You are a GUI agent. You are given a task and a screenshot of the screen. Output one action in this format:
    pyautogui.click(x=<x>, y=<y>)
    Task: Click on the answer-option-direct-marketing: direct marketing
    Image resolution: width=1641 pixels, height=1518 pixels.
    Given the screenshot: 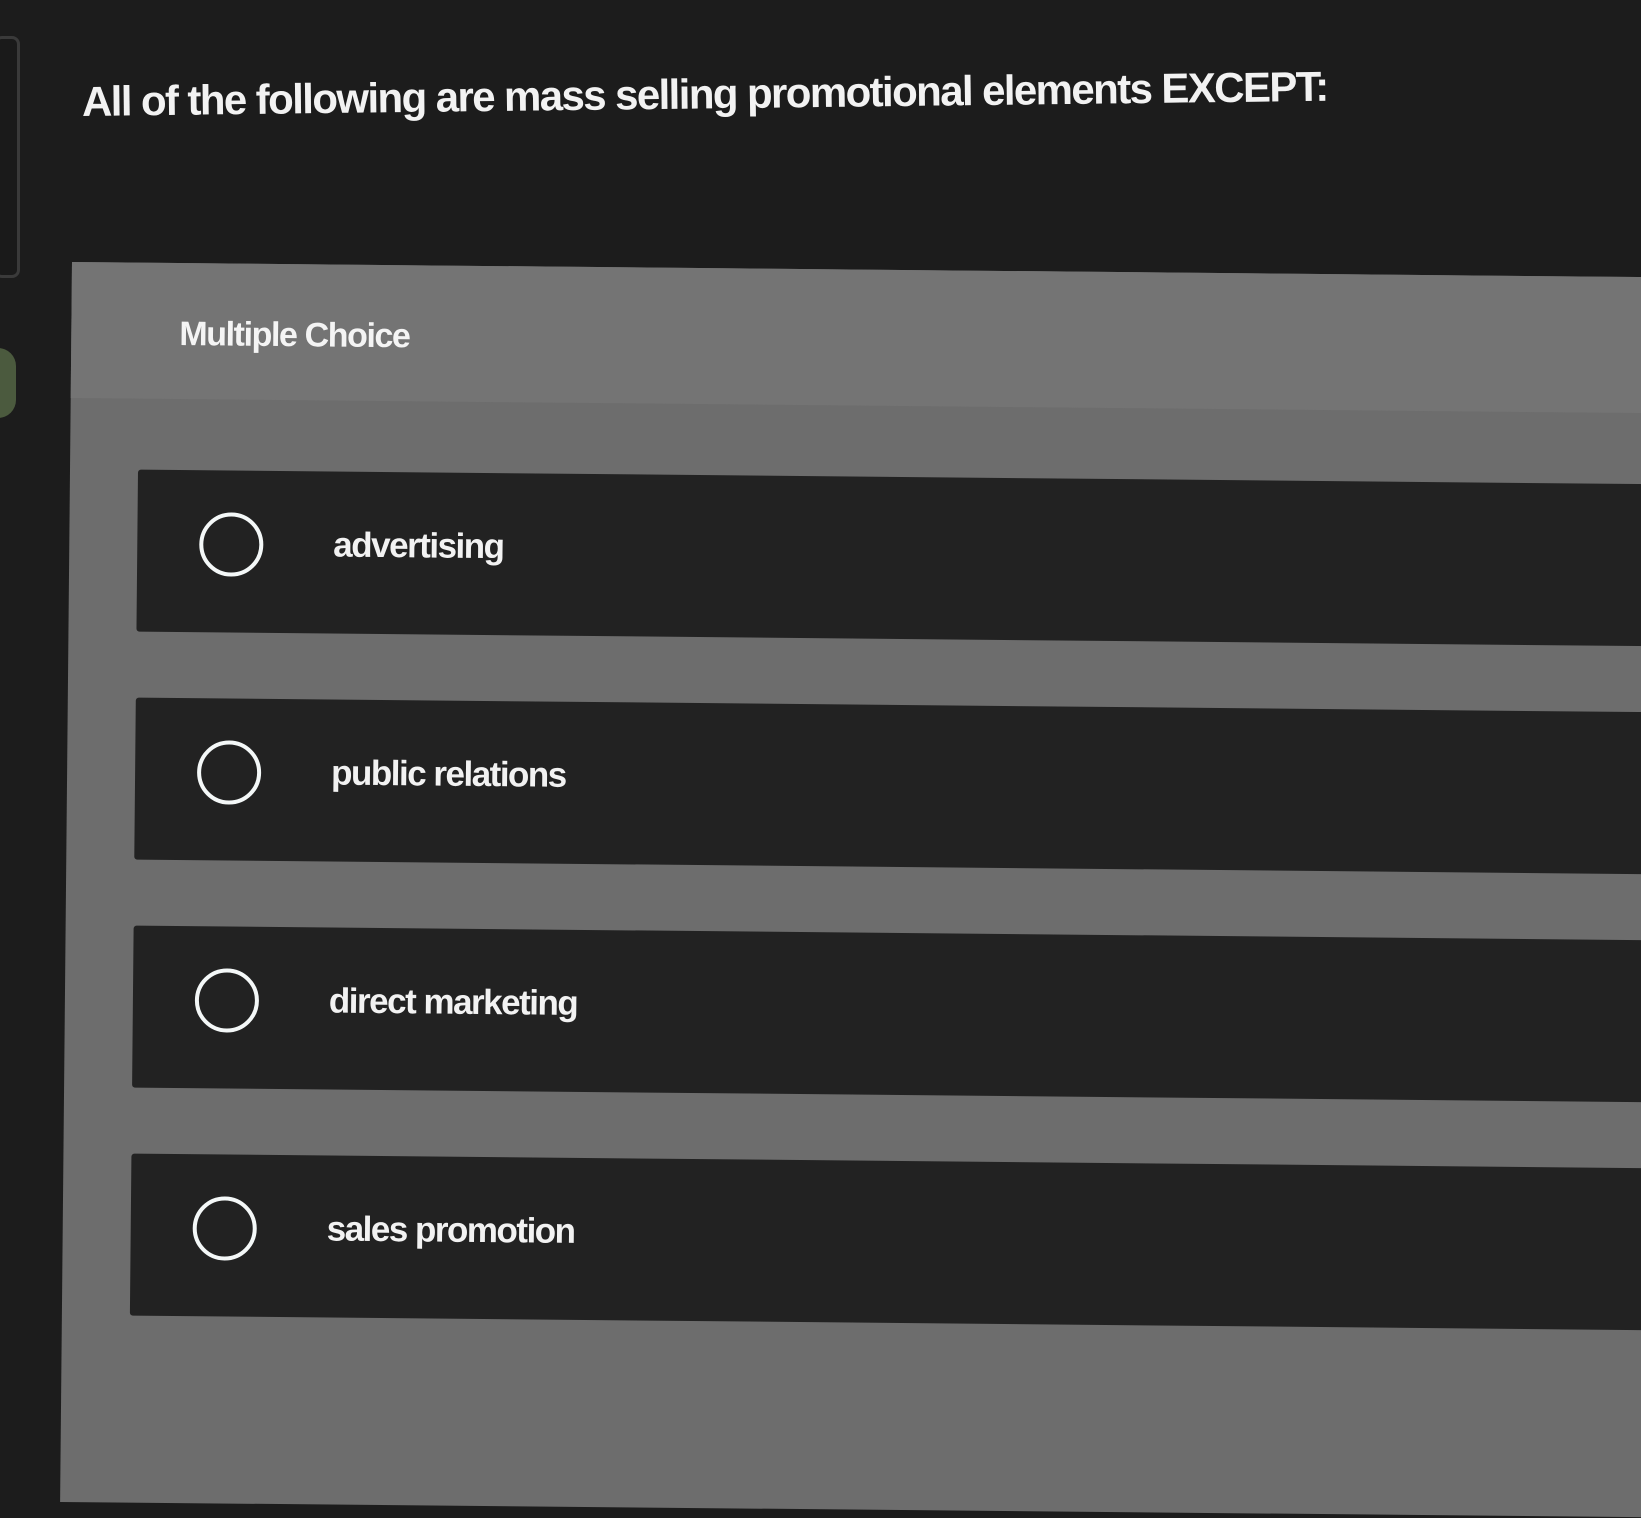 What is the action you would take?
    pyautogui.click(x=886, y=1014)
    